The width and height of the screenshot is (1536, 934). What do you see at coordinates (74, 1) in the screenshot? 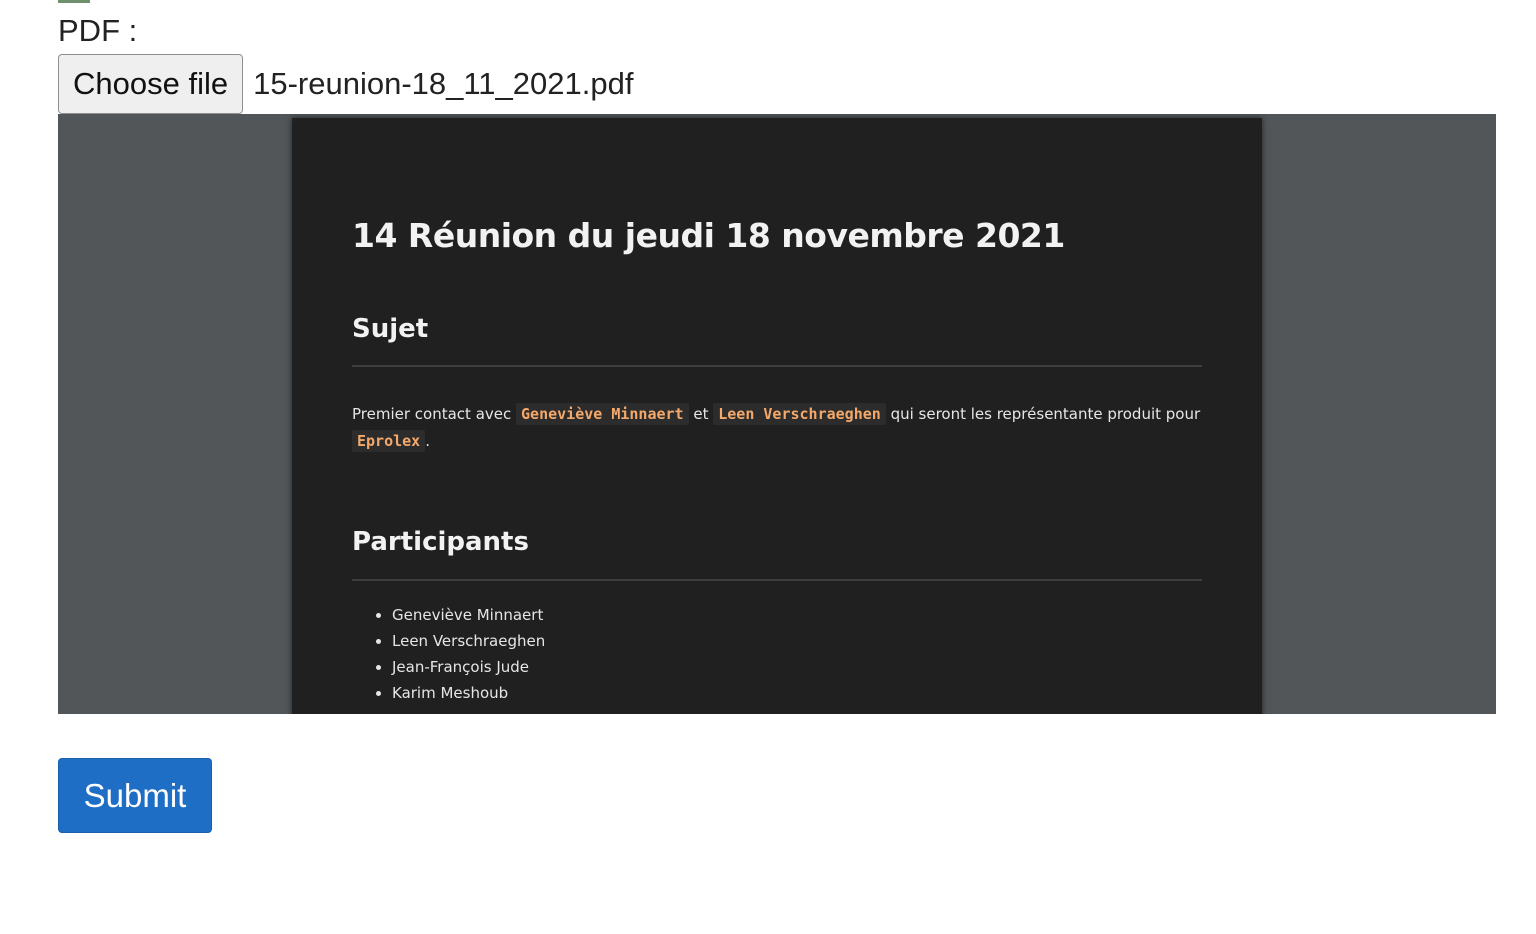
I see `top-sliver` at bounding box center [74, 1].